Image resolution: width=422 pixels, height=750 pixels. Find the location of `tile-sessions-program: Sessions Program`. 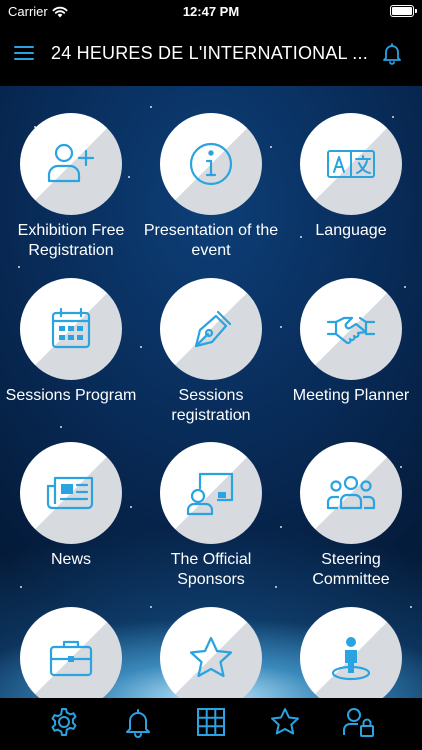

tile-sessions-program: Sessions Program is located at coordinates (71, 342).